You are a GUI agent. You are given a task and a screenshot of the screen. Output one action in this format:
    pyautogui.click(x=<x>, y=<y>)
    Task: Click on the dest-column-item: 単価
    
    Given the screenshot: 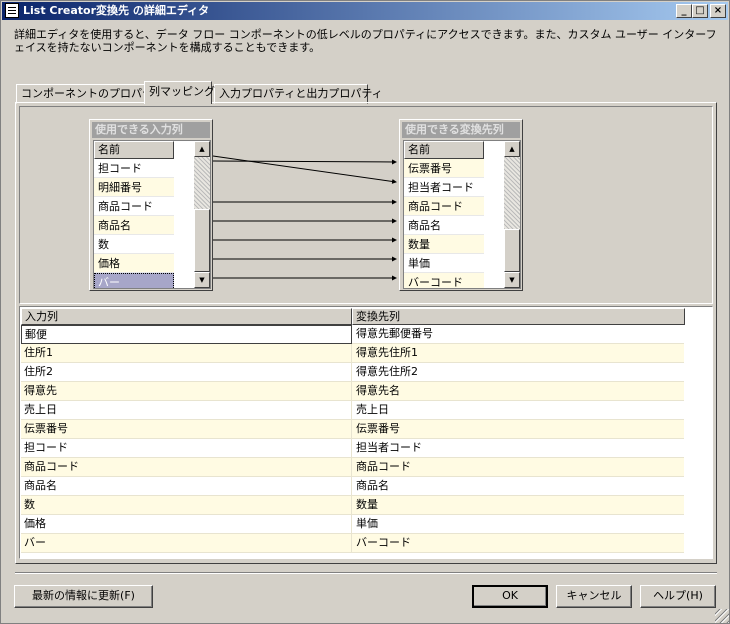 What is the action you would take?
    pyautogui.click(x=444, y=263)
    